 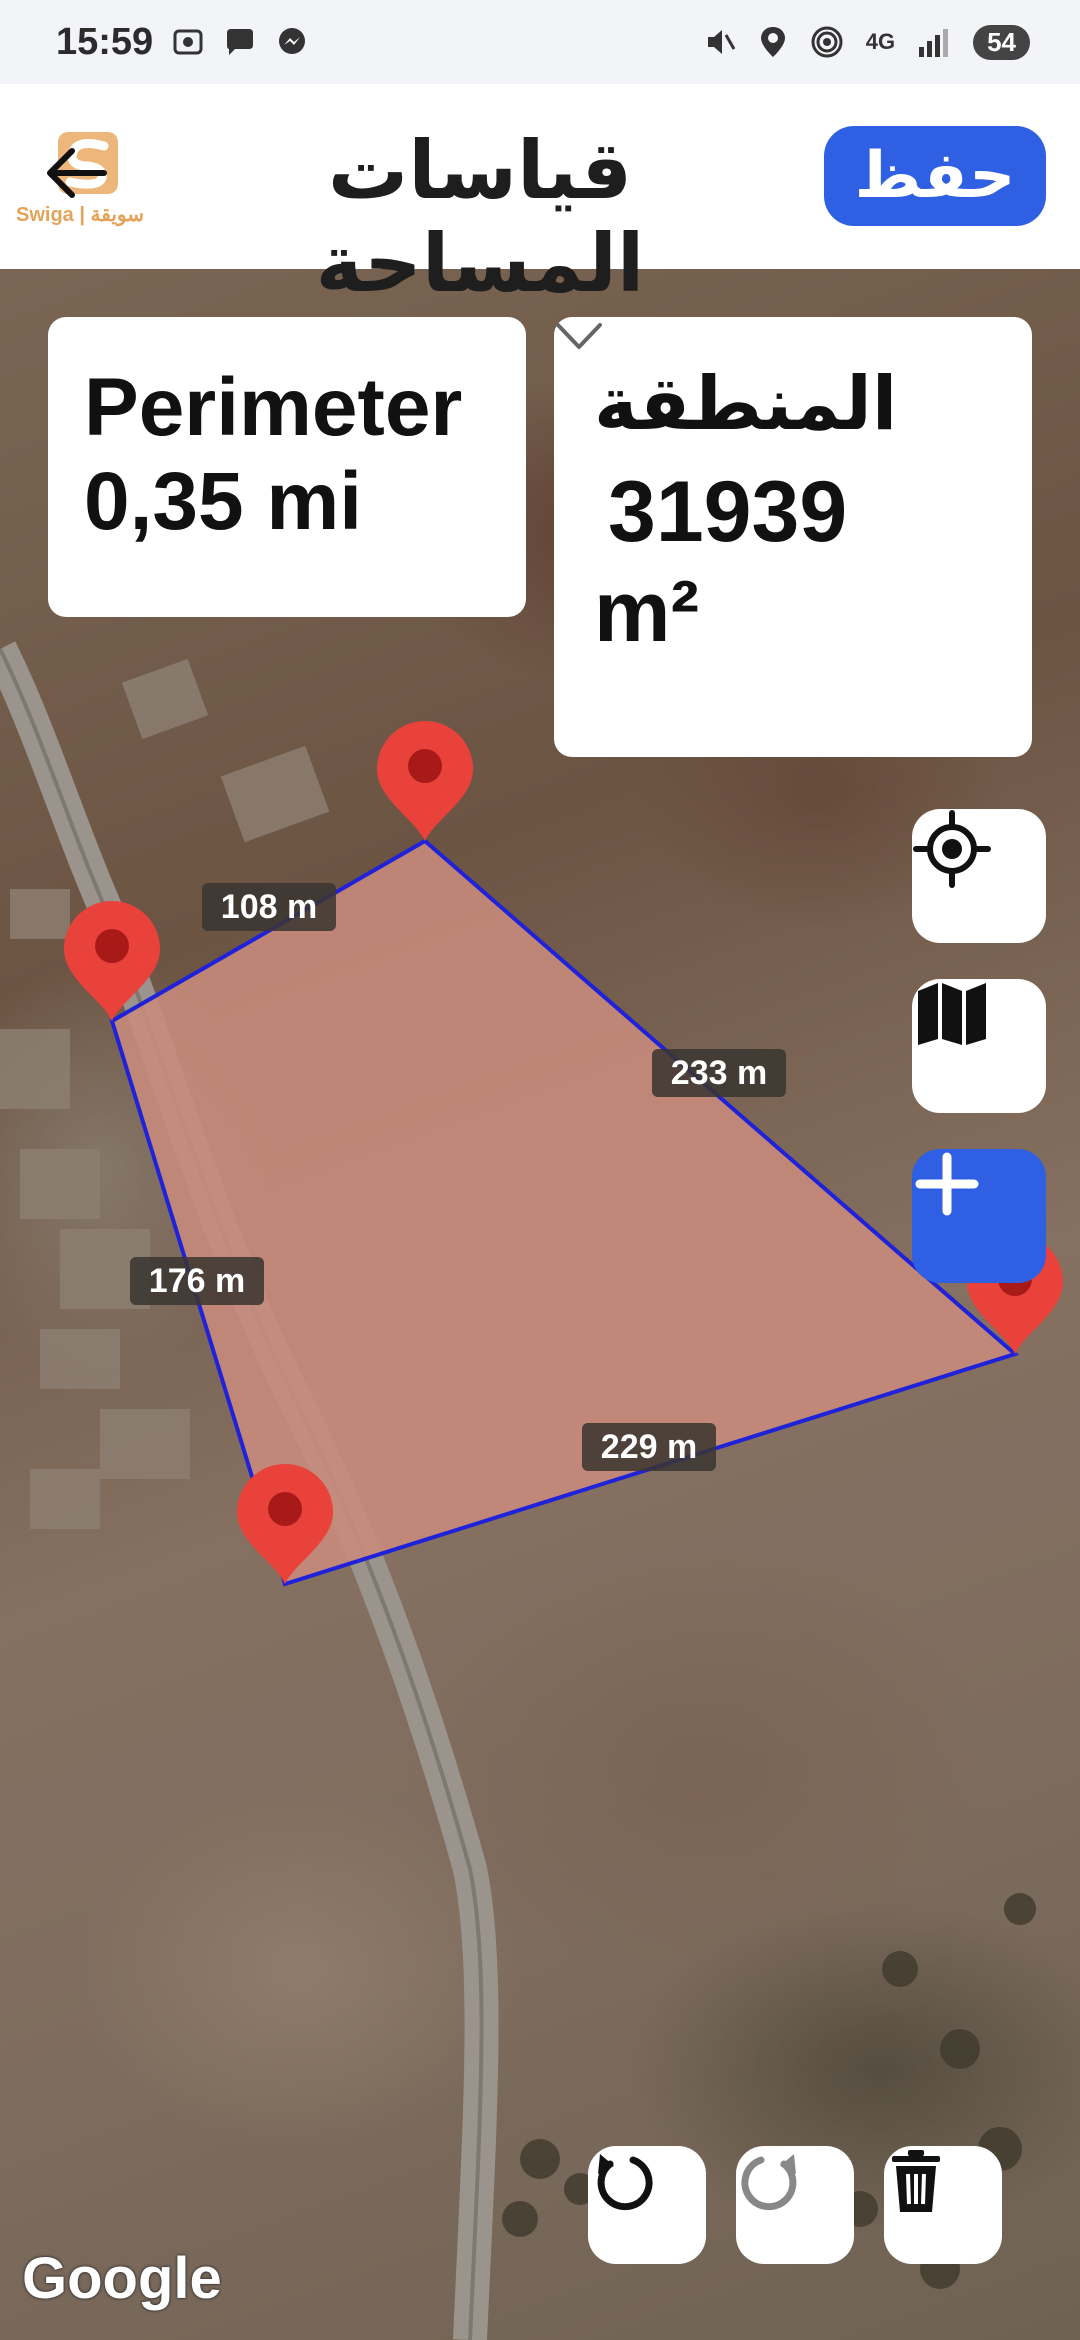 I want to click on app-bar: Swiga | سويقة قياسات المساحة حفظ, so click(x=540, y=197).